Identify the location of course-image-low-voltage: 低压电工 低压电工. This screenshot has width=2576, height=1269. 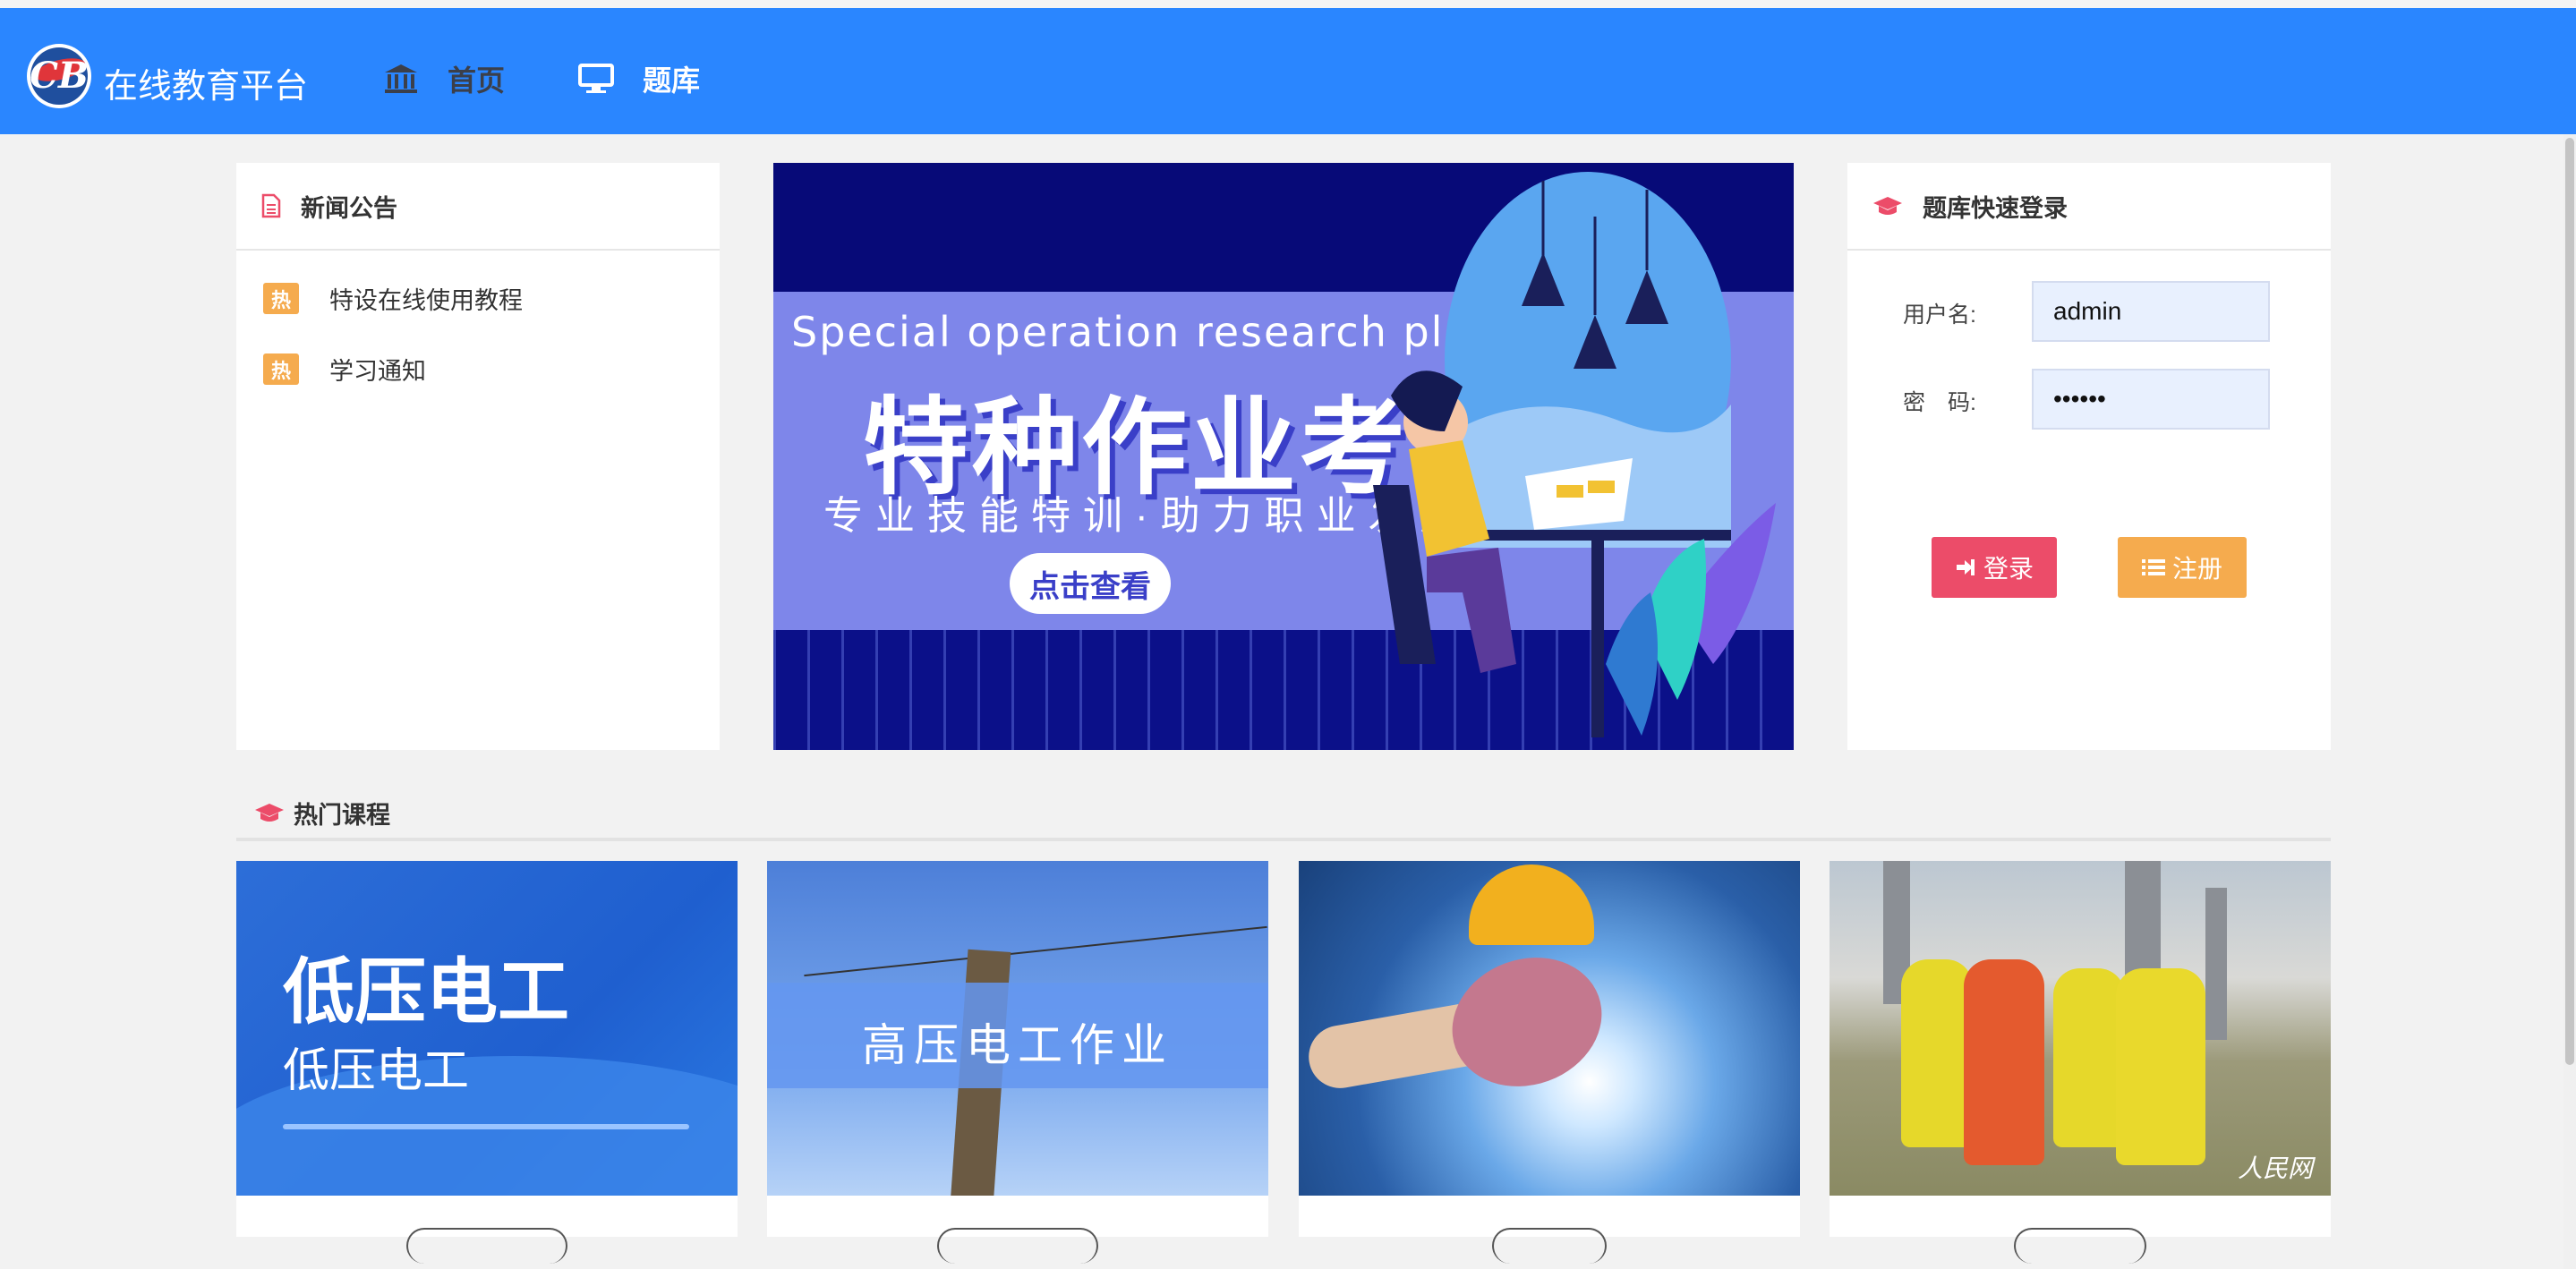
(487, 1029).